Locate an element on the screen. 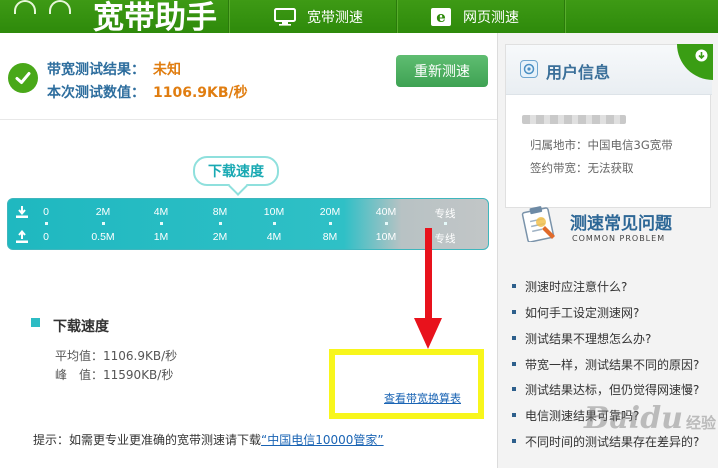 Image resolution: width=718 pixels, height=468 pixels. tab-label: 宽带测速 is located at coordinates (335, 17).